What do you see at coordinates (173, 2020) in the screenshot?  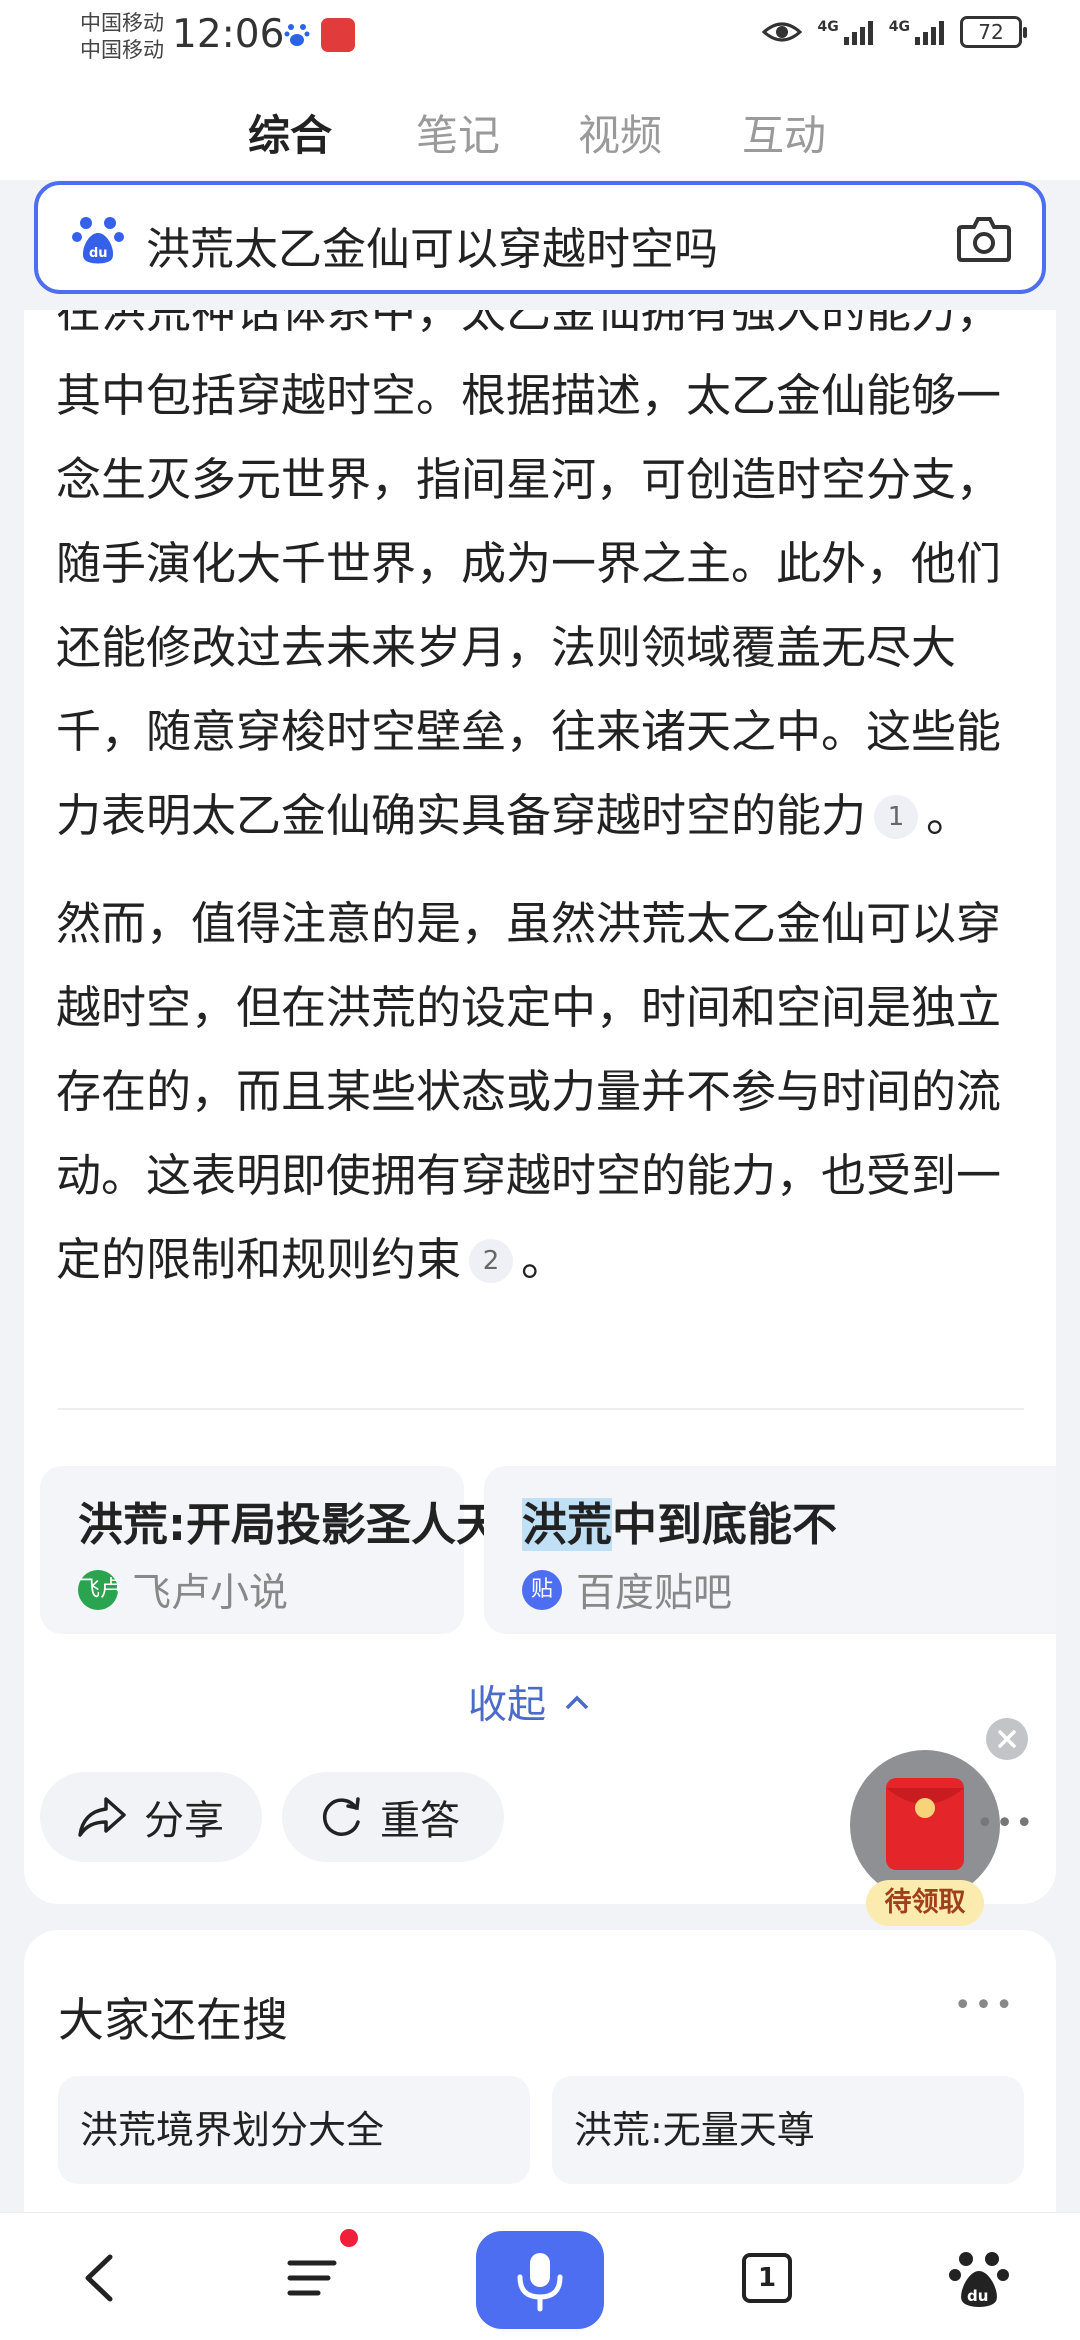 I see `related-searches-title: 大家还在搜` at bounding box center [173, 2020].